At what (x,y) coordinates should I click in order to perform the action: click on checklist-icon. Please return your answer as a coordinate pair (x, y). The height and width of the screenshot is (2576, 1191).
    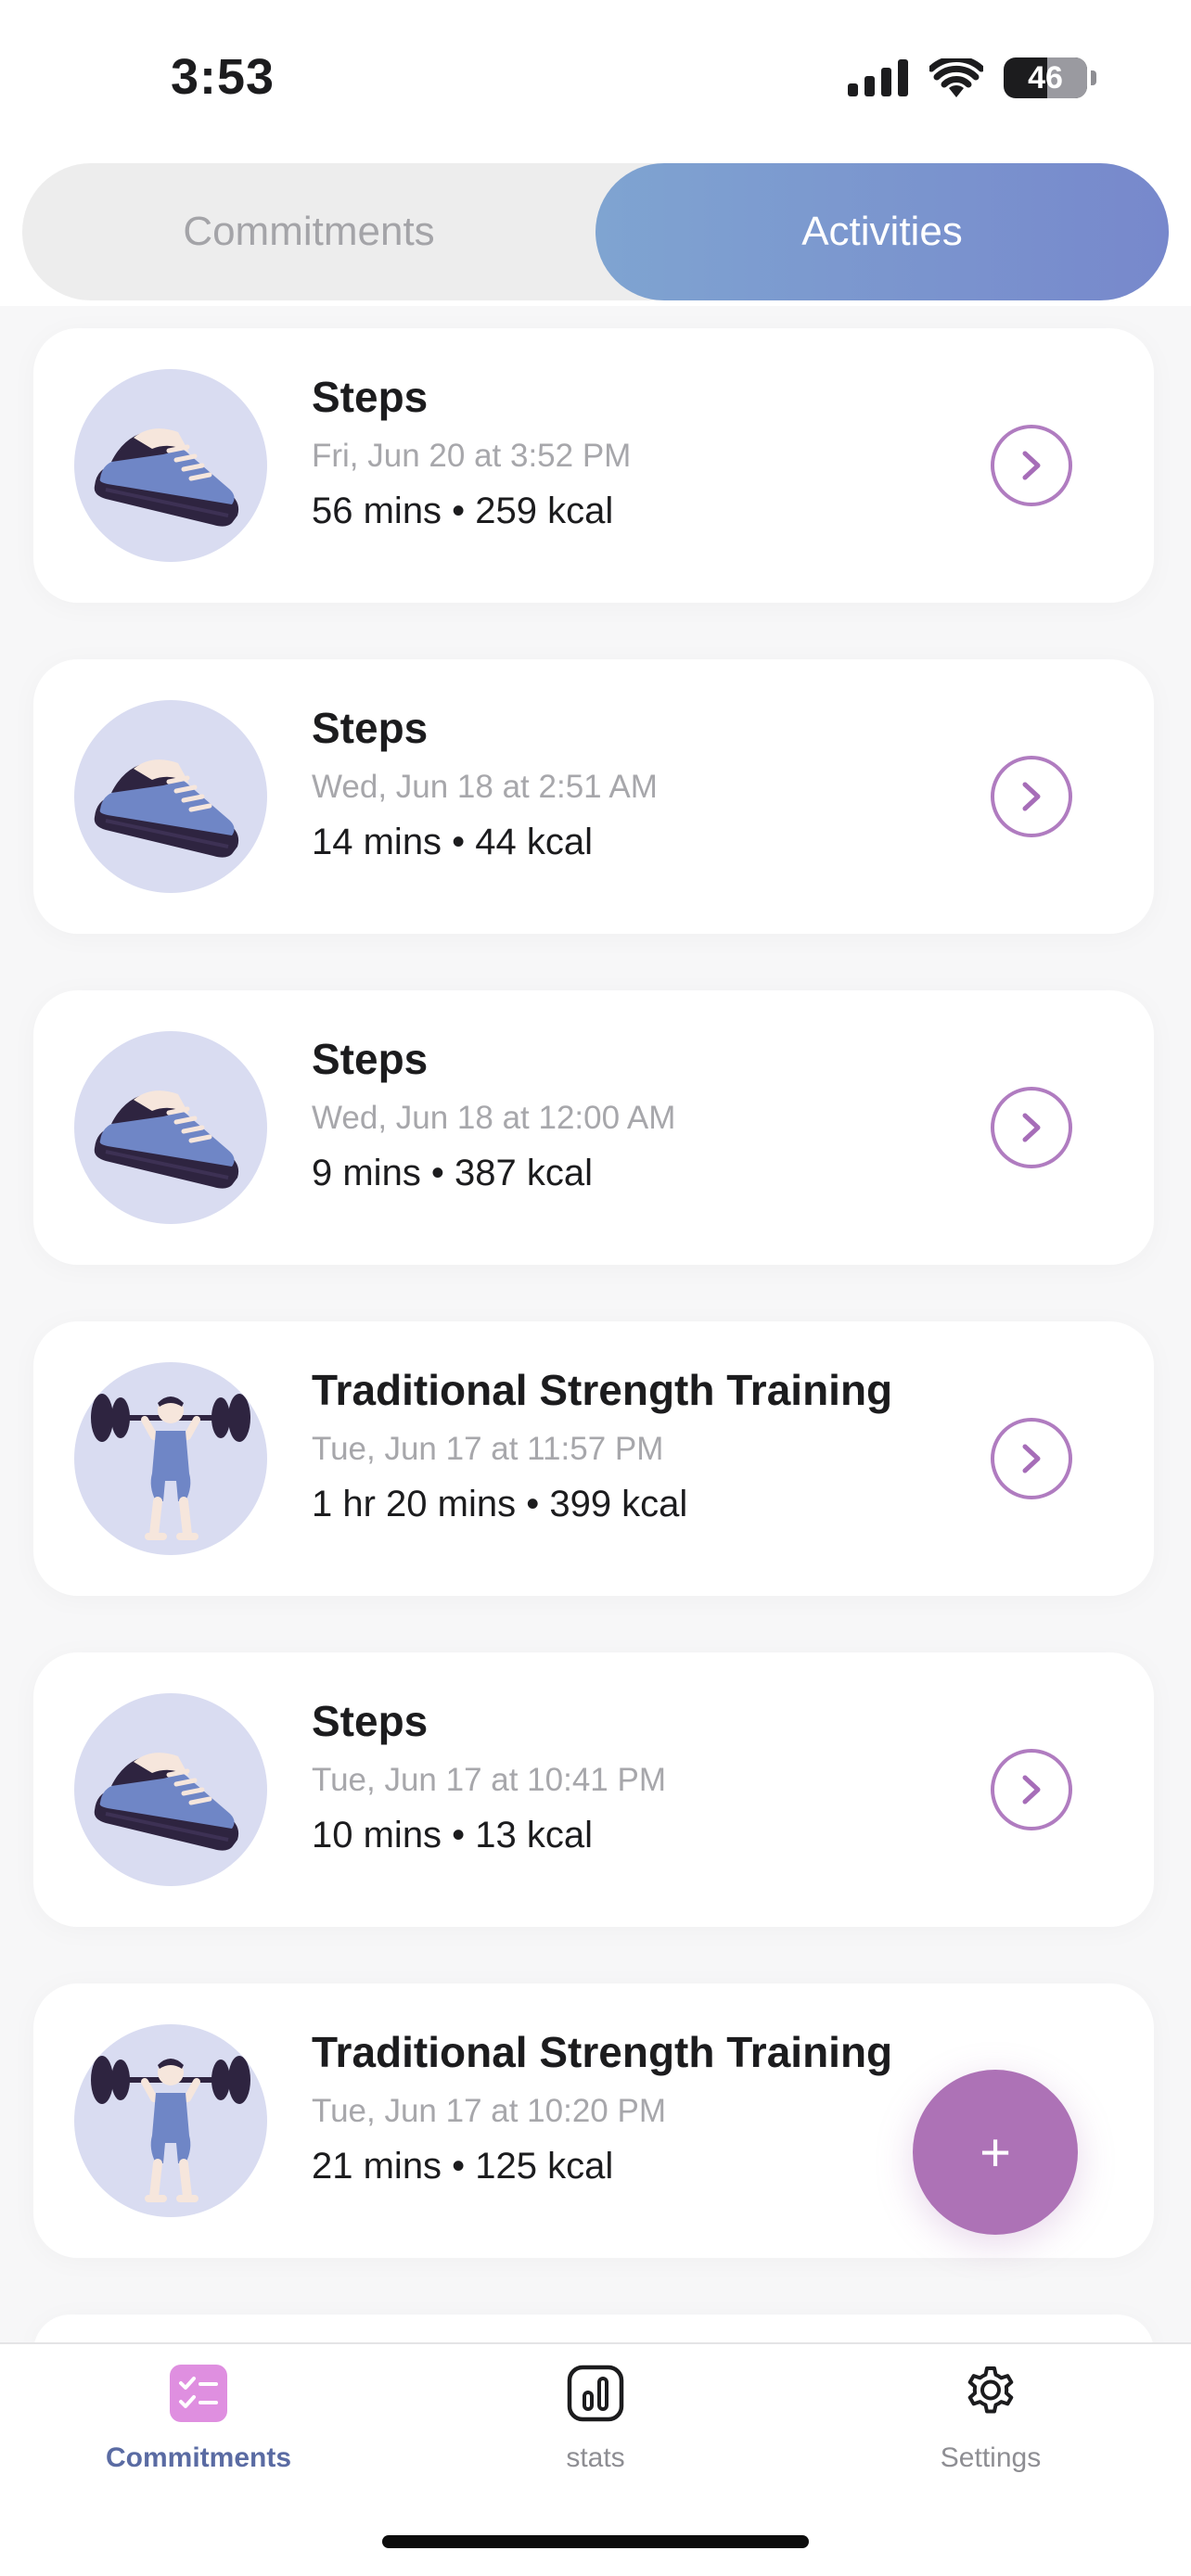
    Looking at the image, I should click on (198, 2393).